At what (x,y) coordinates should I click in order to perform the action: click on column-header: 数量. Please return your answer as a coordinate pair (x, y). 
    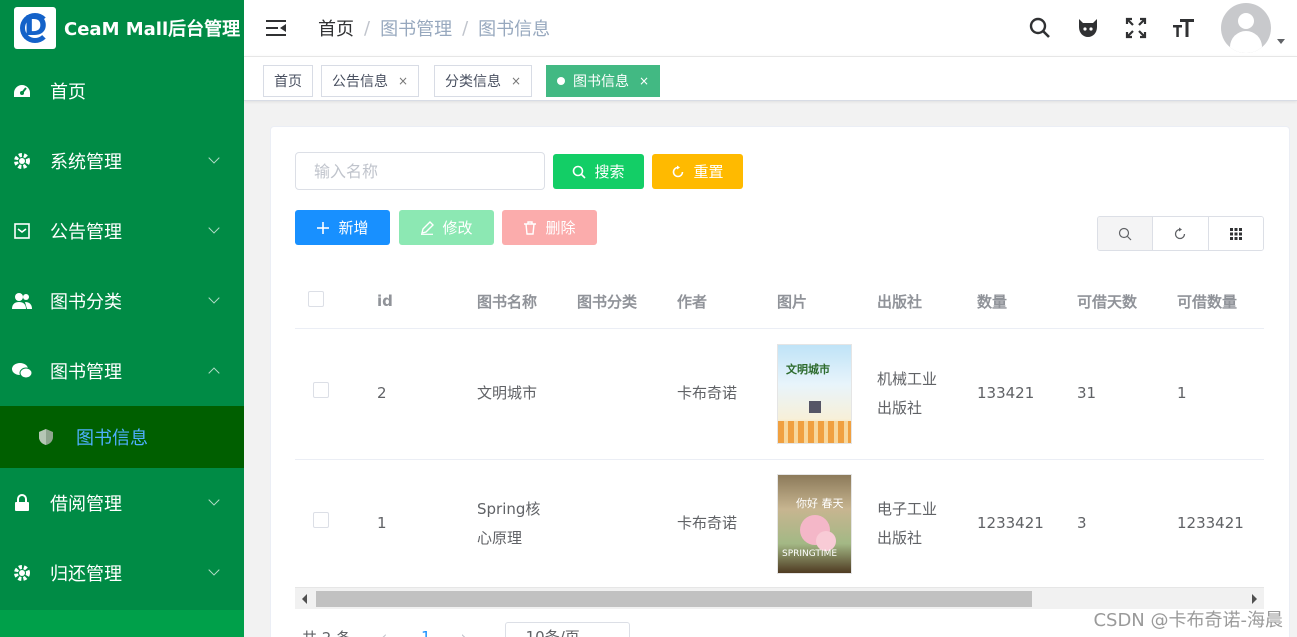
    Looking at the image, I should click on (1017, 302).